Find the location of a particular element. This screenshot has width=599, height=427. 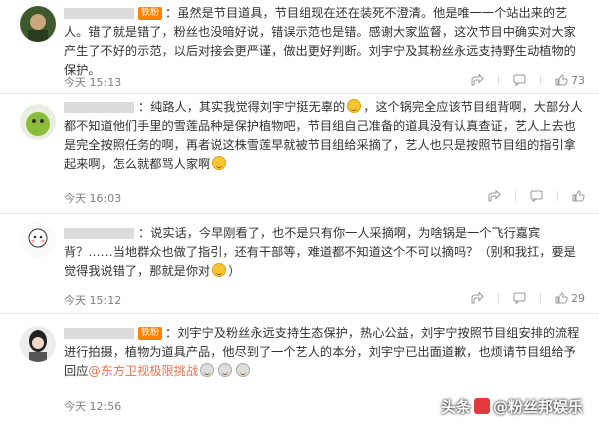

comment-meta: 今天 15:12 29 is located at coordinates (324, 299).